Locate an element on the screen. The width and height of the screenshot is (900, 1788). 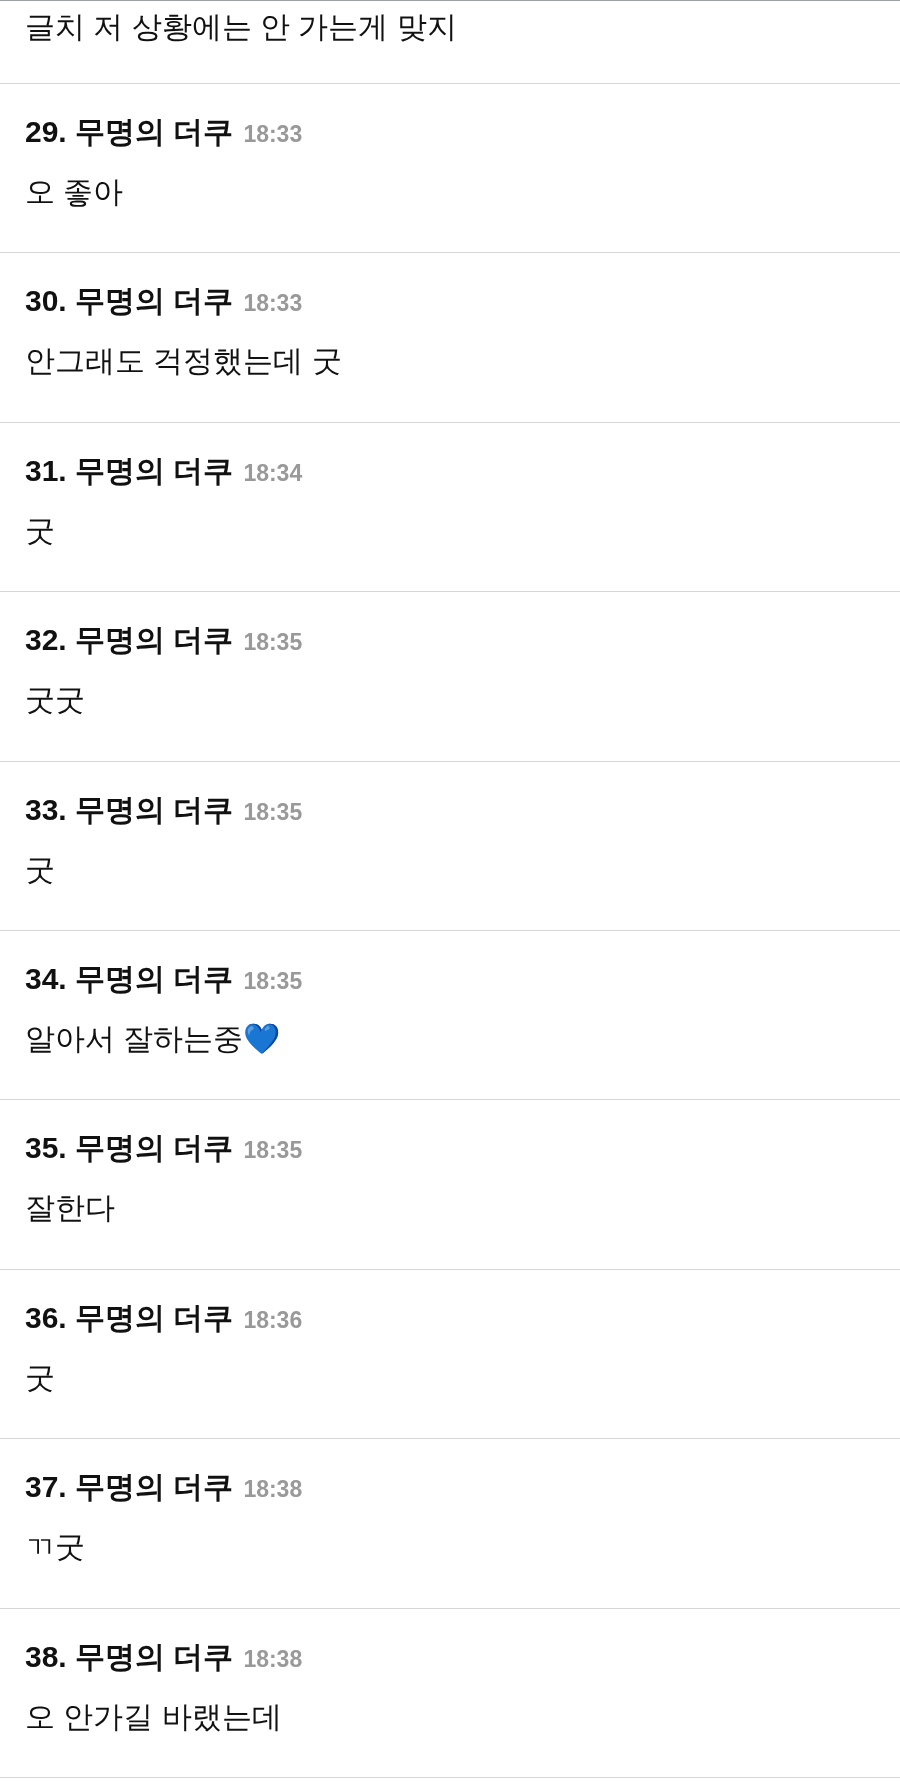
comment-author: 31. 무명의 더쿠 is located at coordinates (129, 470).